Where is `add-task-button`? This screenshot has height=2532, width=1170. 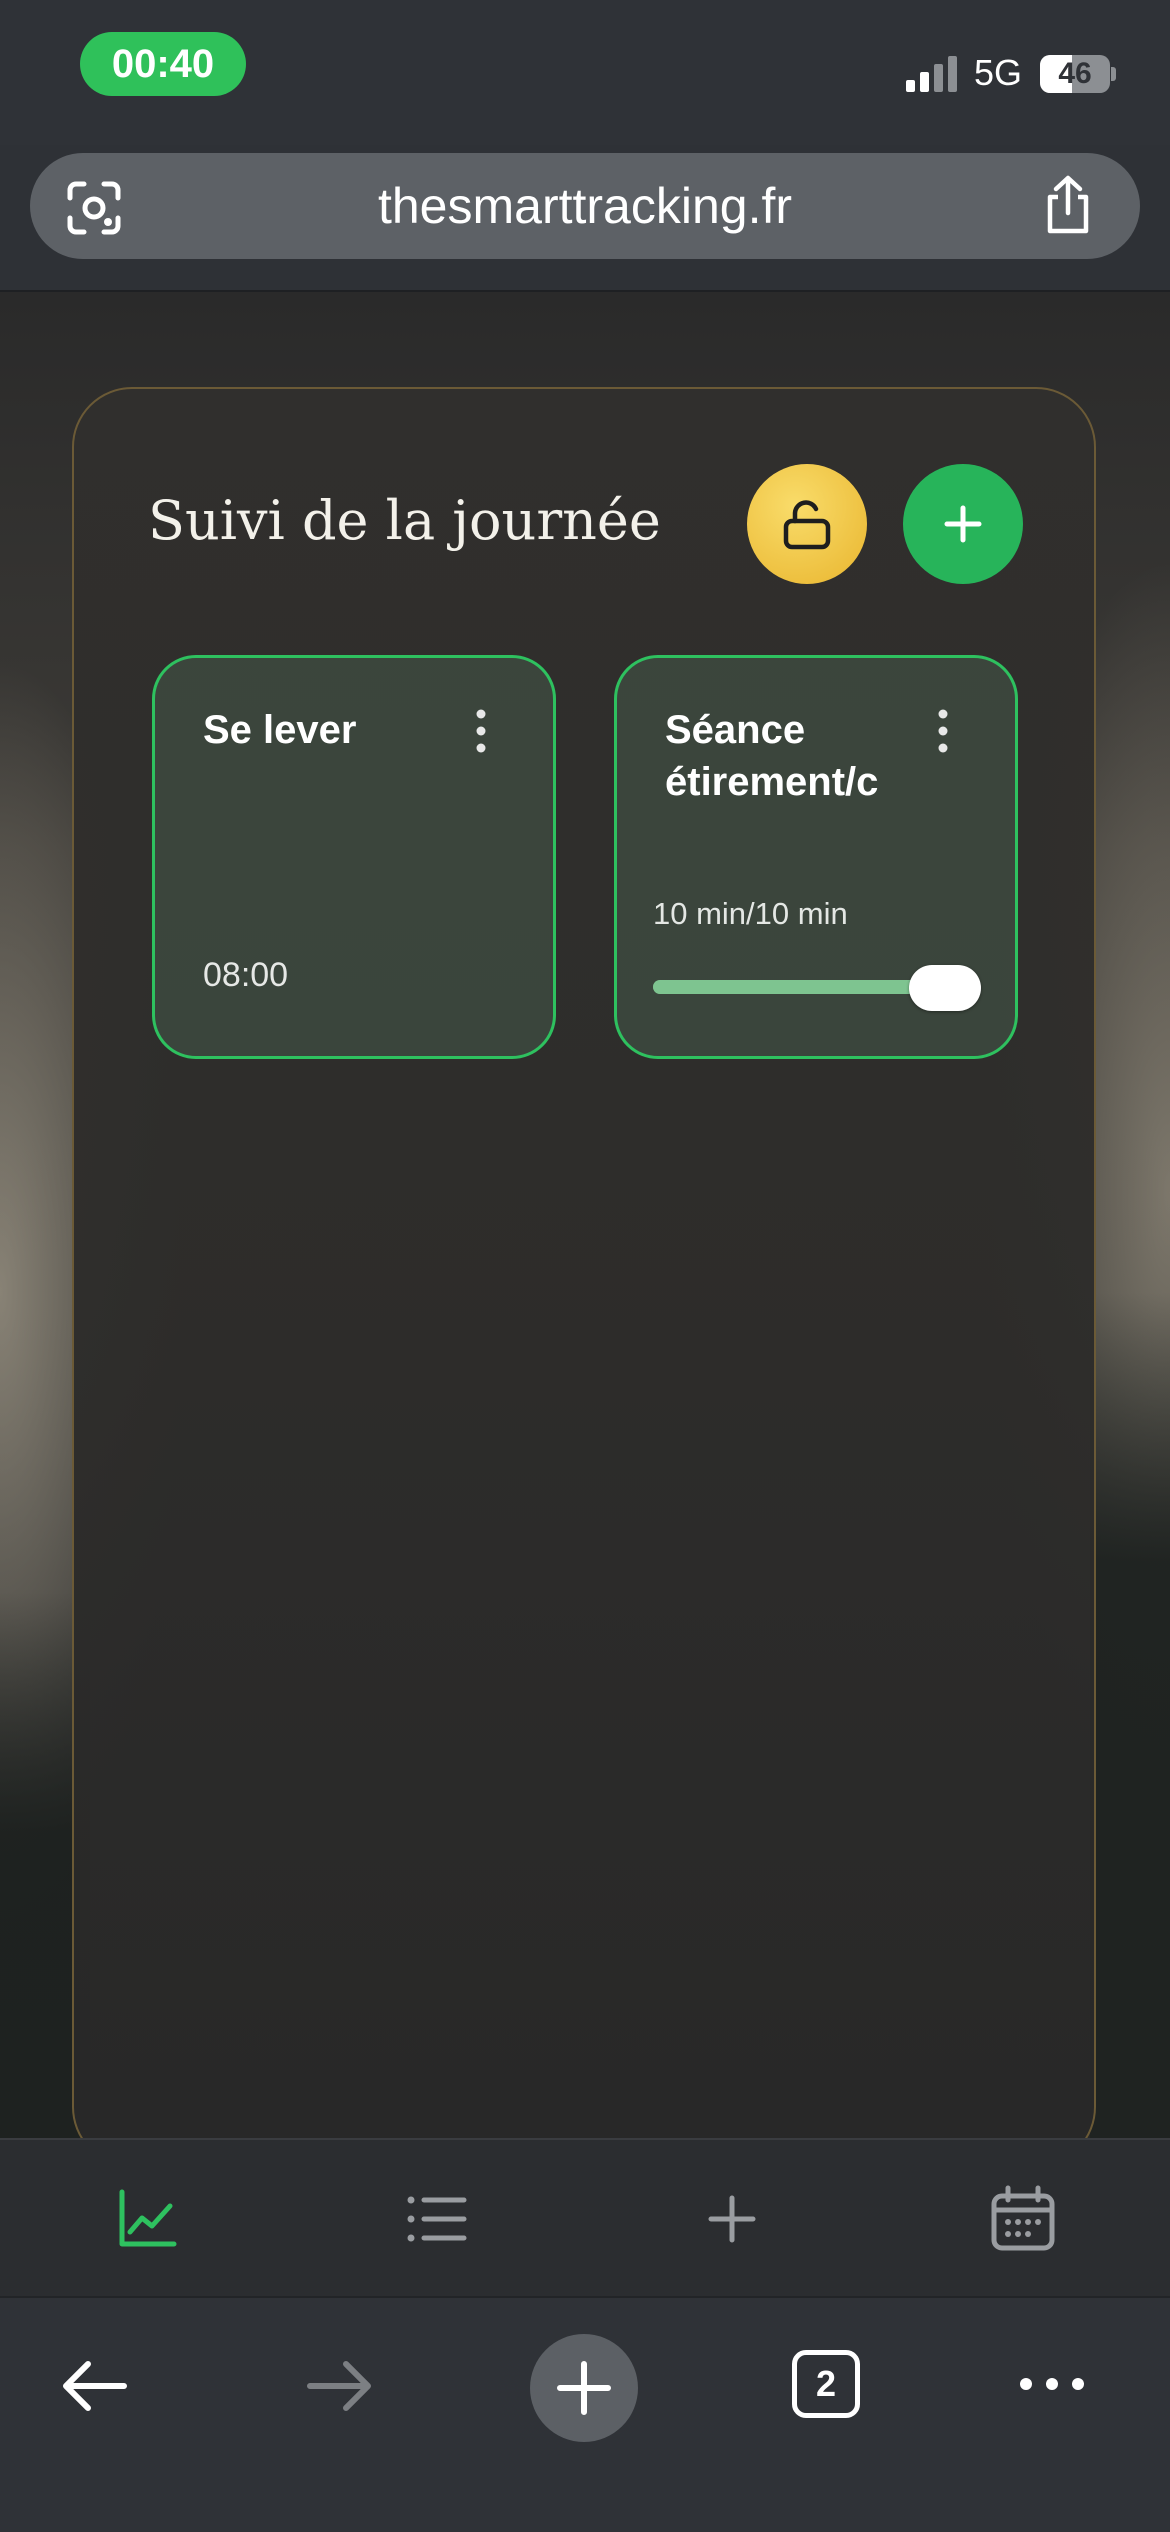 add-task-button is located at coordinates (963, 524).